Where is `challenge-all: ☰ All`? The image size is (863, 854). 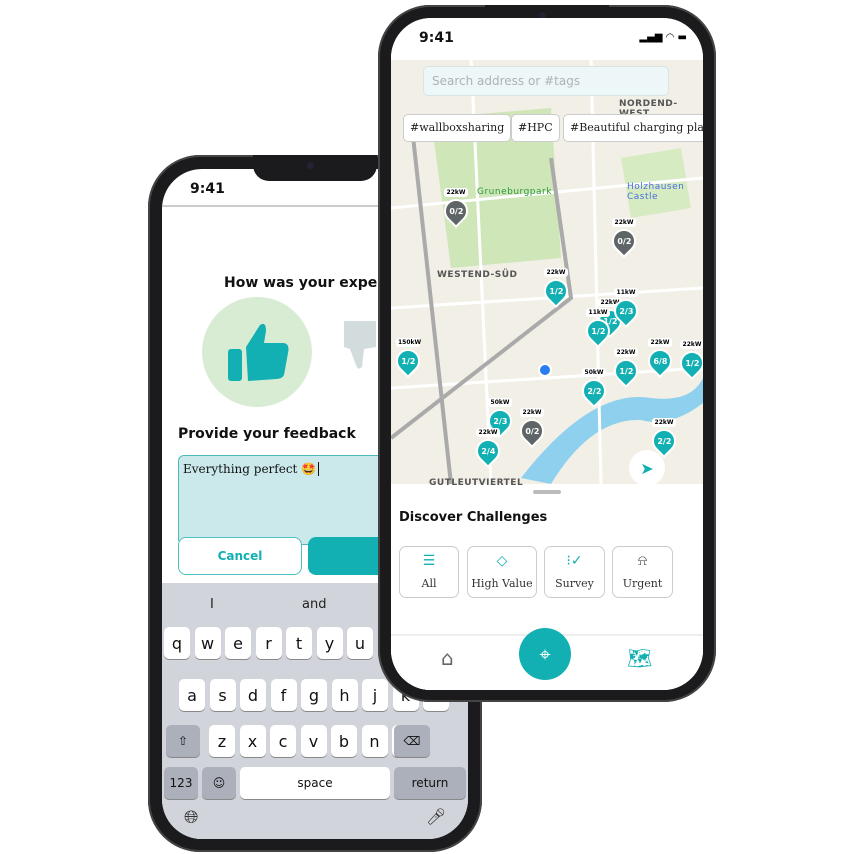 challenge-all: ☰ All is located at coordinates (429, 572).